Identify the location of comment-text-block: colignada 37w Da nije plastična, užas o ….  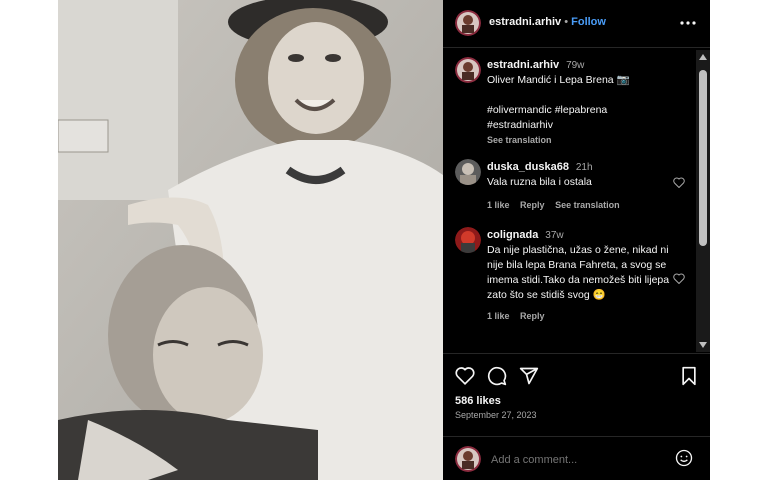
(582, 276).